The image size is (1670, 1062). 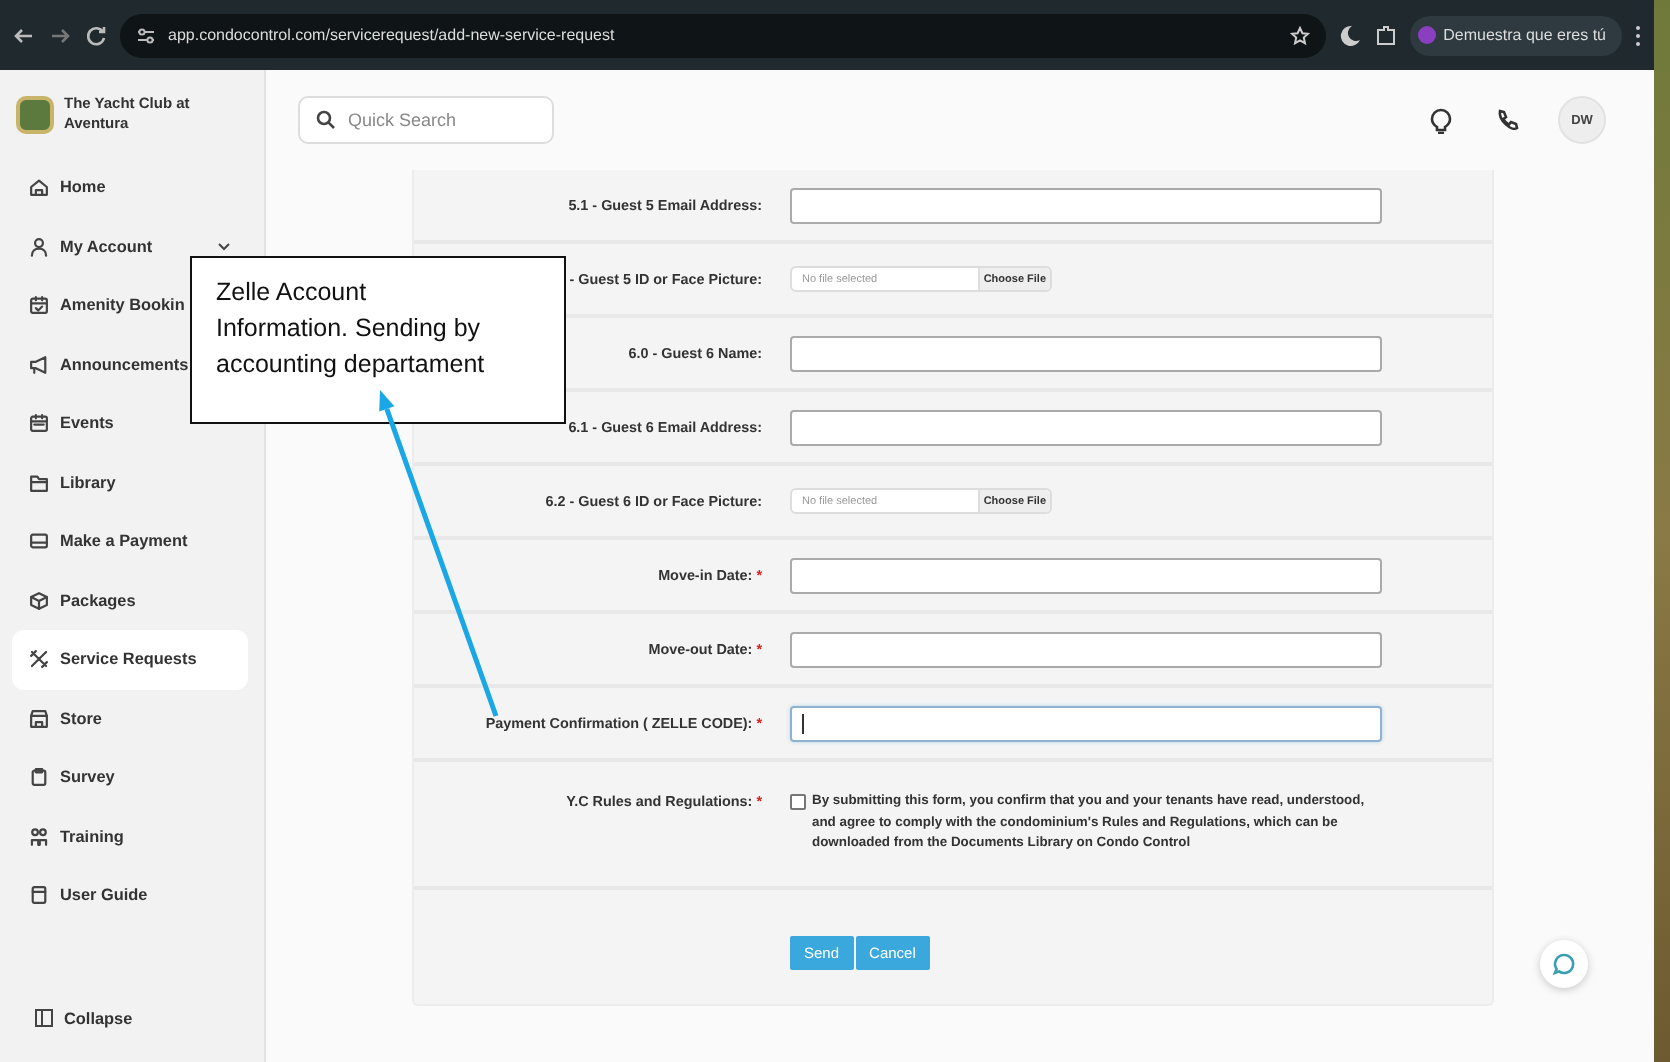 What do you see at coordinates (39, 600) in the screenshot?
I see `package-icon` at bounding box center [39, 600].